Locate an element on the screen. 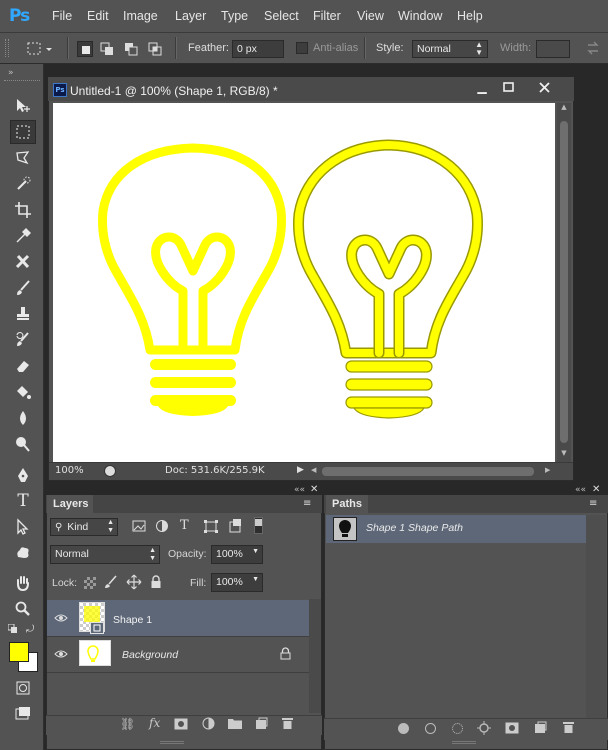  layer-name: Shape 1 is located at coordinates (132, 620).